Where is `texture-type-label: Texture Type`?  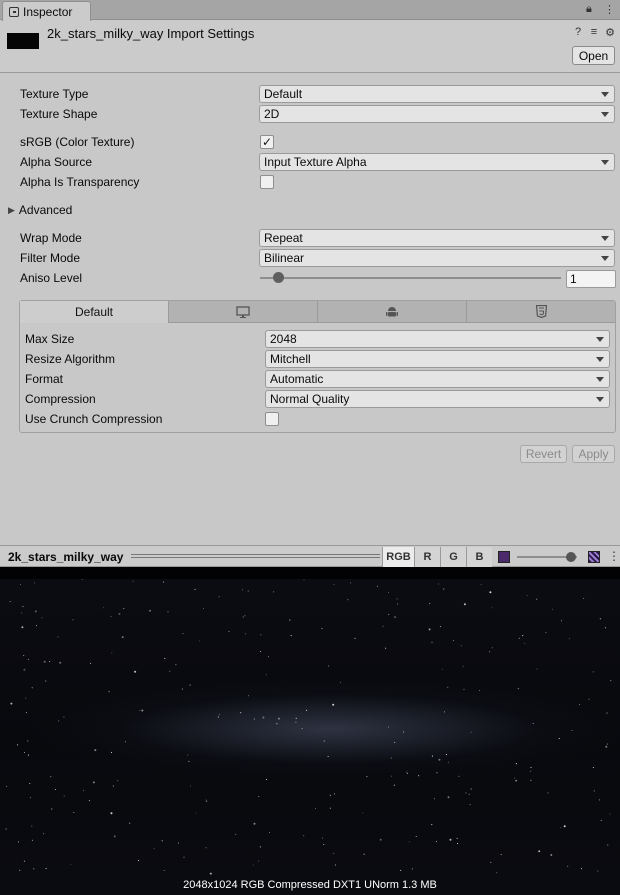 texture-type-label: Texture Type is located at coordinates (54, 94).